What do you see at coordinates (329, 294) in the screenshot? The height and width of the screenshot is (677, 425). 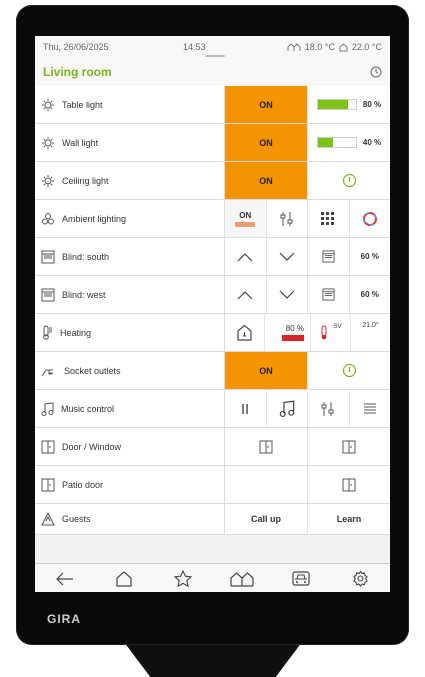 I see `blind-west-position` at bounding box center [329, 294].